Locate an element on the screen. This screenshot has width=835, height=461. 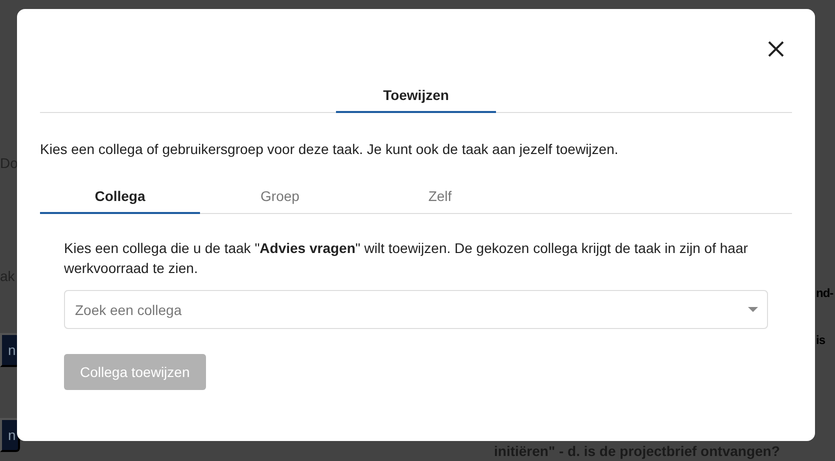
colleague-select: Zoek een collega is located at coordinates (416, 309).